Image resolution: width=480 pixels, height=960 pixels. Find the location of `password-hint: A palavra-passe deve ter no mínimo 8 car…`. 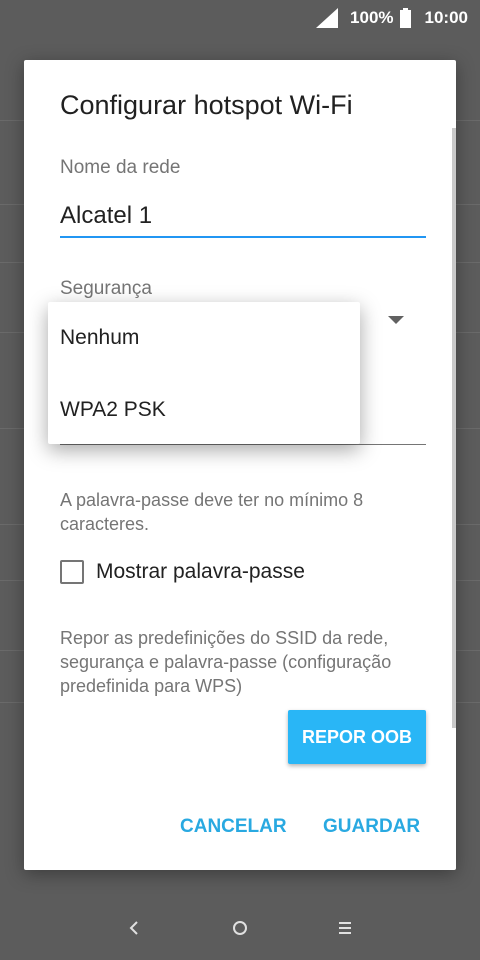

password-hint: A palavra-passe deve ter no mínimo 8 car… is located at coordinates (212, 512).